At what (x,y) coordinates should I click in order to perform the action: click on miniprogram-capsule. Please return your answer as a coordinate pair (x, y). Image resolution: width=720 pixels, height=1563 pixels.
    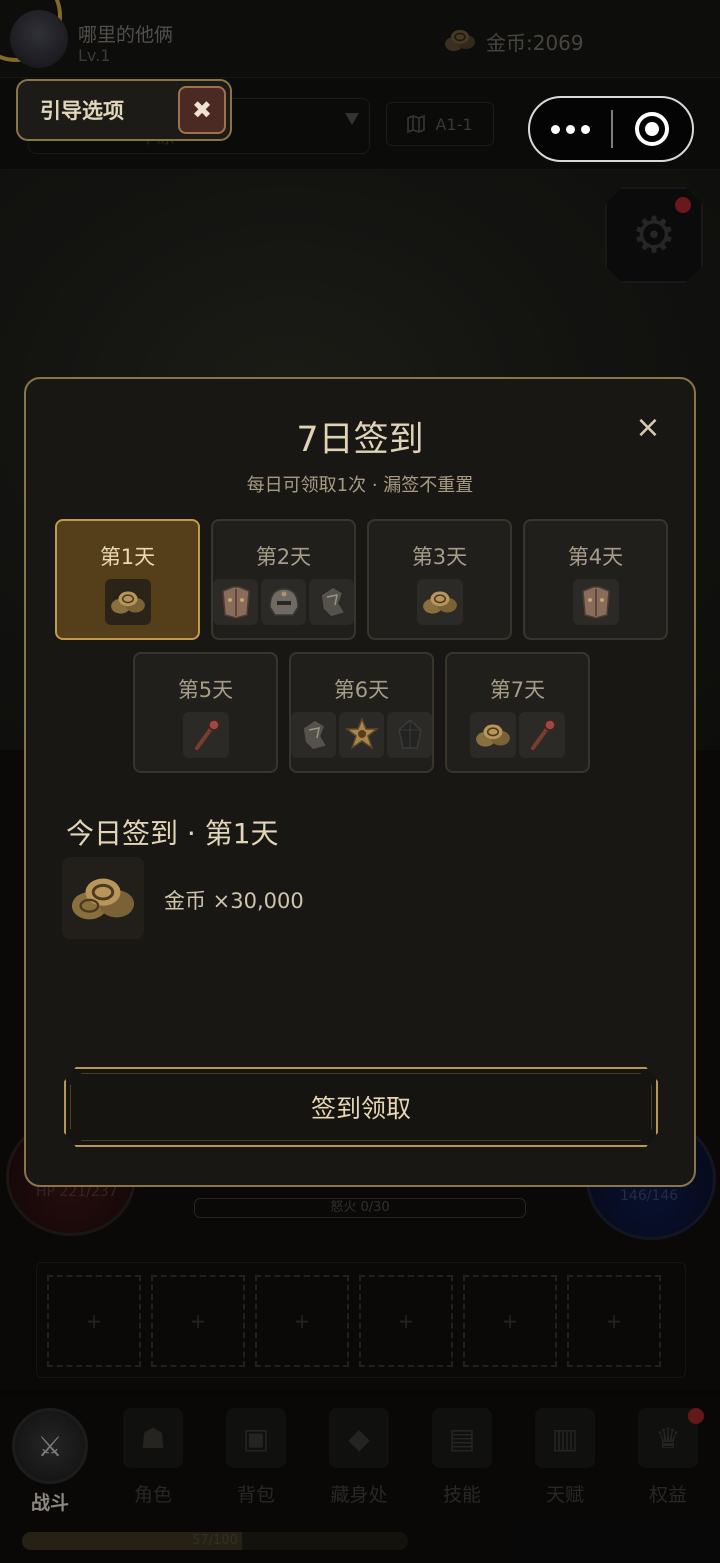
    Looking at the image, I should click on (611, 129).